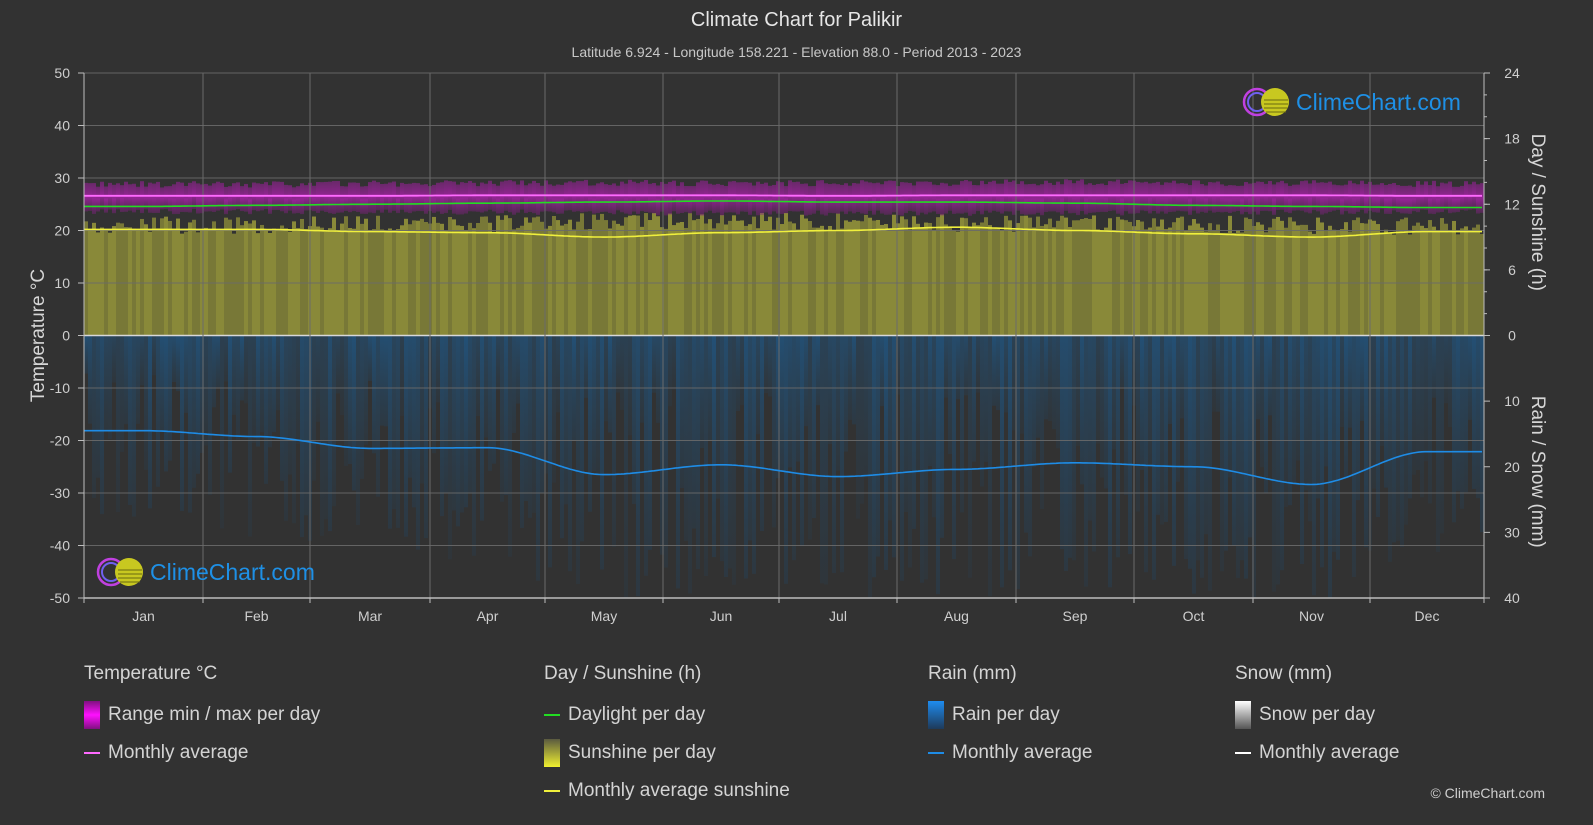 The width and height of the screenshot is (1593, 825). What do you see at coordinates (936, 753) in the screenshot?
I see `rain-avg-line-icon` at bounding box center [936, 753].